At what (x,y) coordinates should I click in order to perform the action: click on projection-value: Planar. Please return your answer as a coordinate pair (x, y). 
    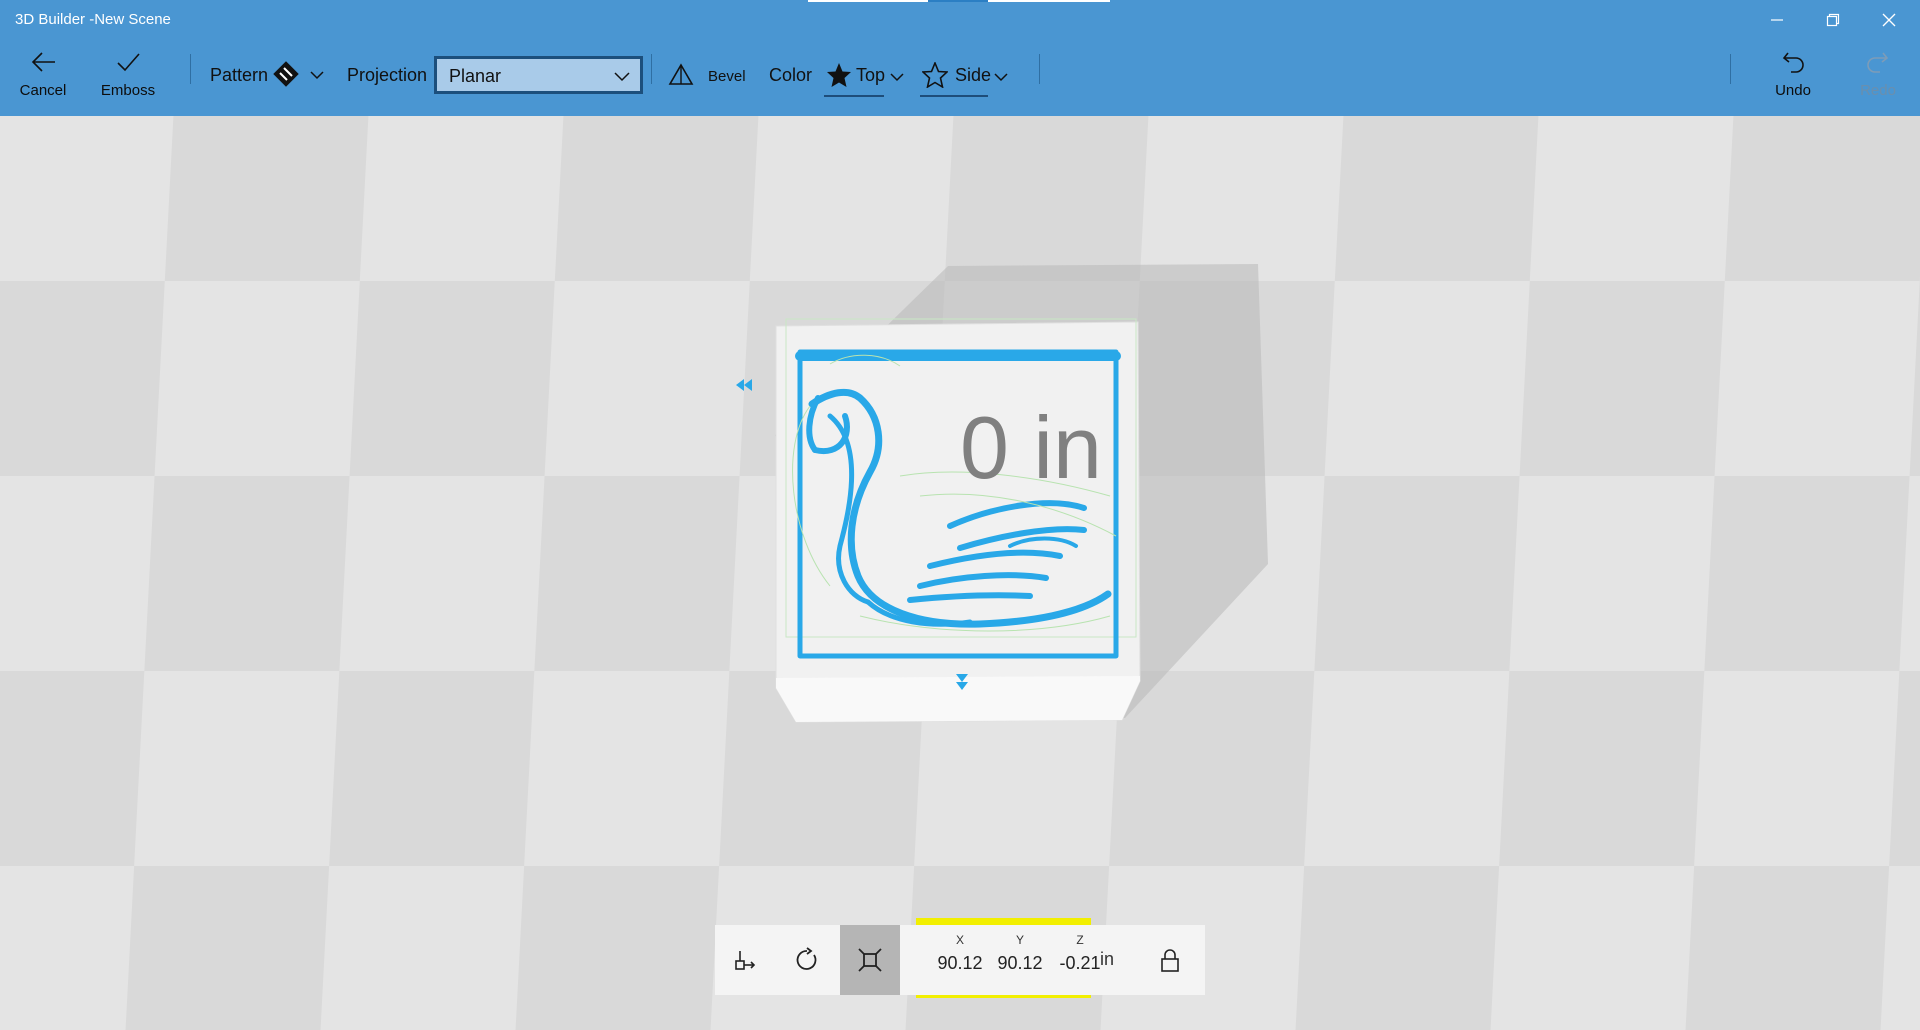
    Looking at the image, I should click on (475, 76).